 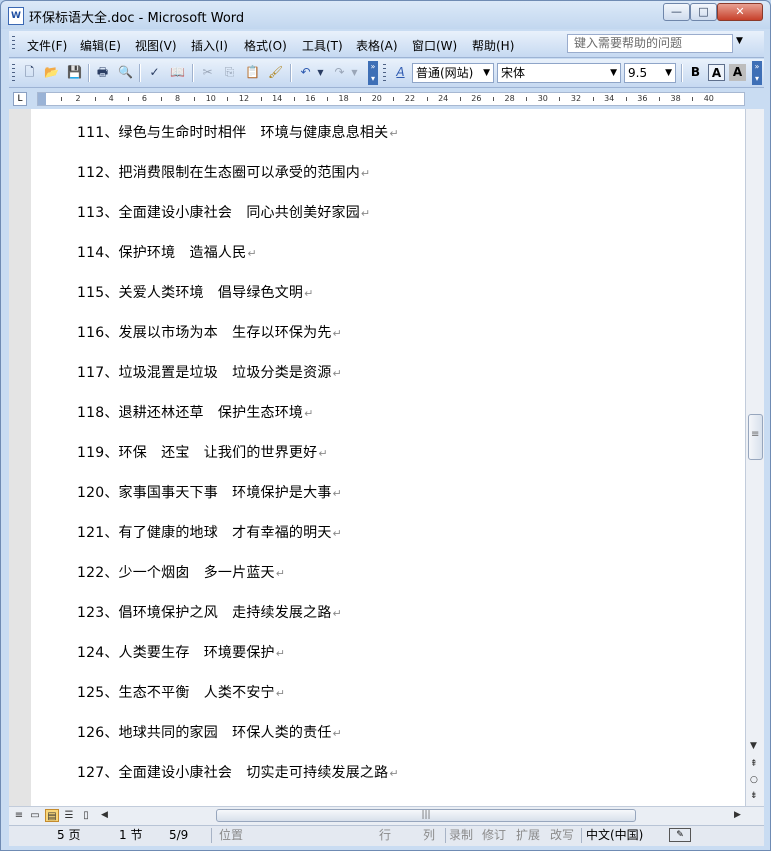 I want to click on previous-page-icon: ⇞, so click(x=754, y=764).